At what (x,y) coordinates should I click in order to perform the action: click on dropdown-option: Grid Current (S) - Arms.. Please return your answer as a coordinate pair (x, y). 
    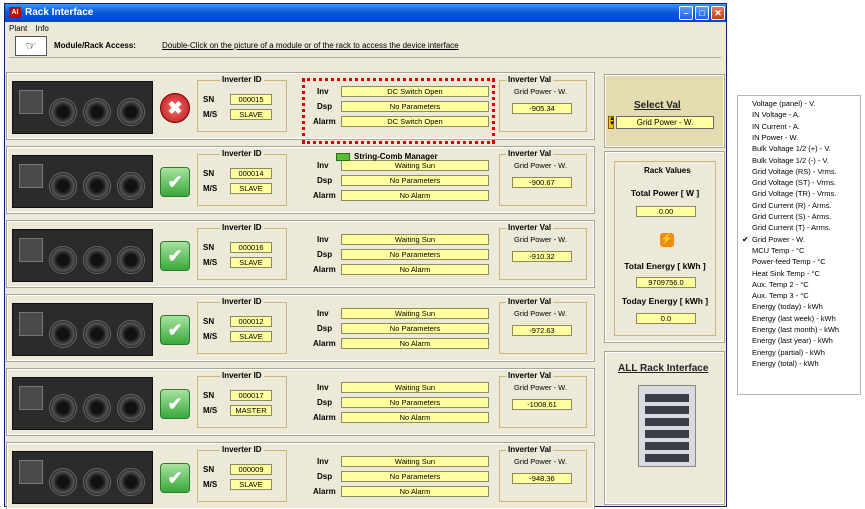
    Looking at the image, I should click on (791, 216).